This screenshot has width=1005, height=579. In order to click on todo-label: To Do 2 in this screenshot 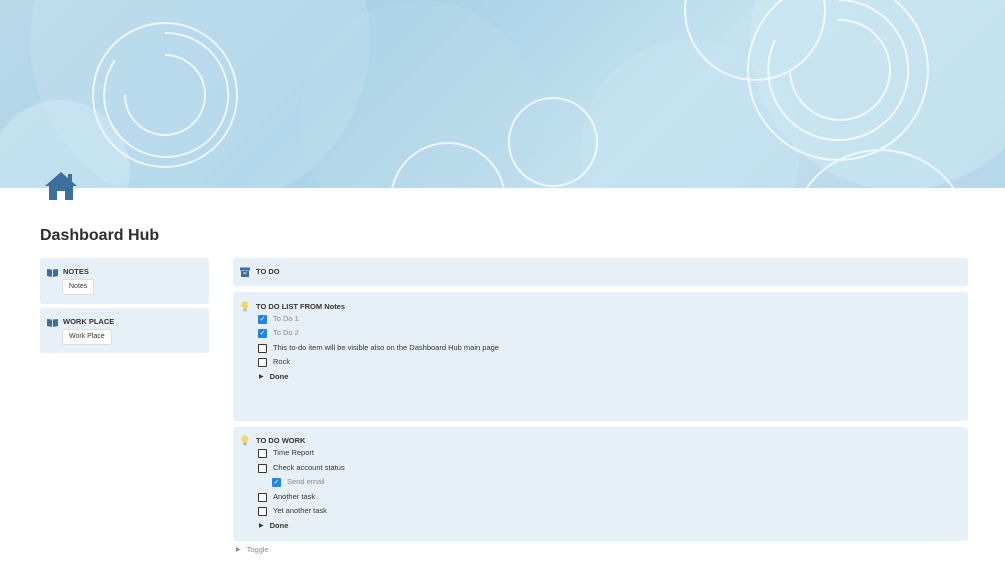, I will do `click(286, 332)`.